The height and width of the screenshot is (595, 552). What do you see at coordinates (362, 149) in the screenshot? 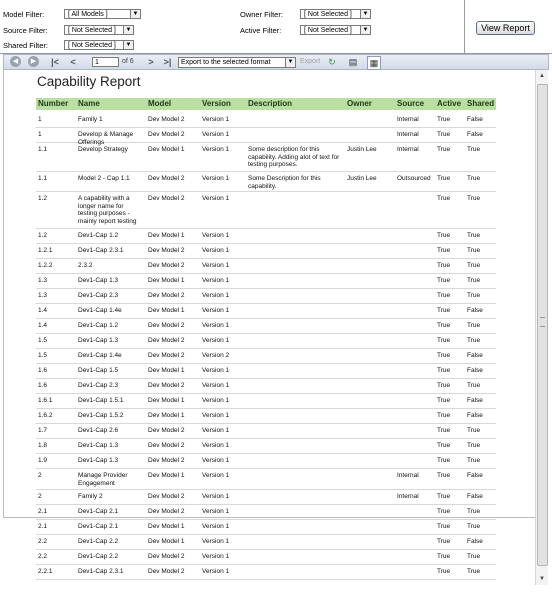
I see `cell-owner: Justin Lee` at bounding box center [362, 149].